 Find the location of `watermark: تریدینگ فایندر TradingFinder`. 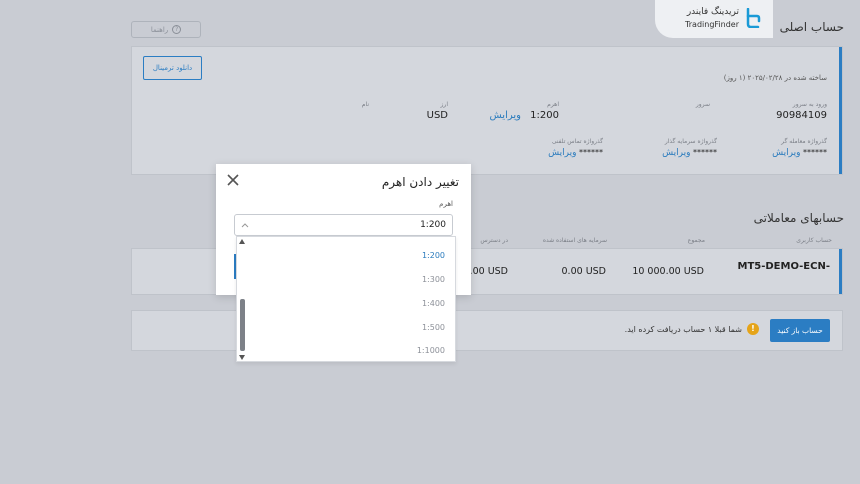

watermark: تریدینگ فایندر TradingFinder is located at coordinates (714, 19).